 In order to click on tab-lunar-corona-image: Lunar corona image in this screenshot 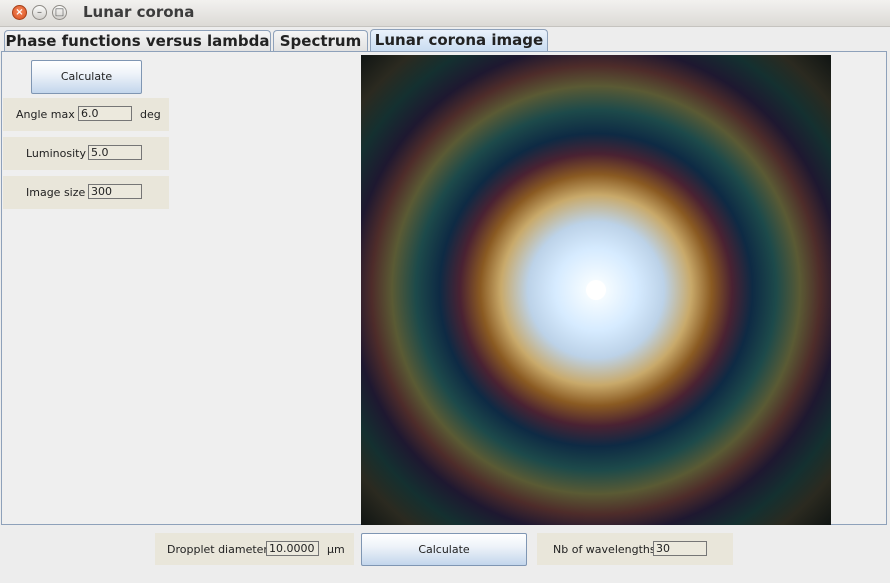, I will do `click(459, 40)`.